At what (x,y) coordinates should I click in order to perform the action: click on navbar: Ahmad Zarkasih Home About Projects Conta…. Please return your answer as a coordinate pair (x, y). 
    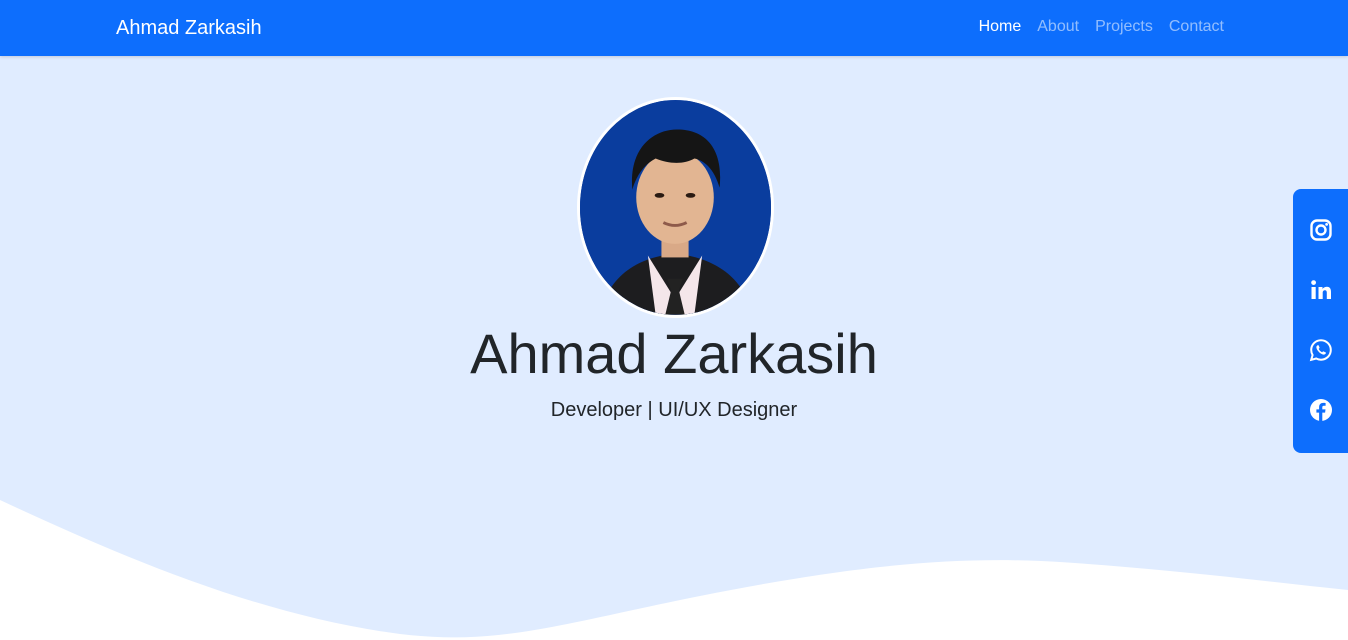
    Looking at the image, I should click on (674, 28).